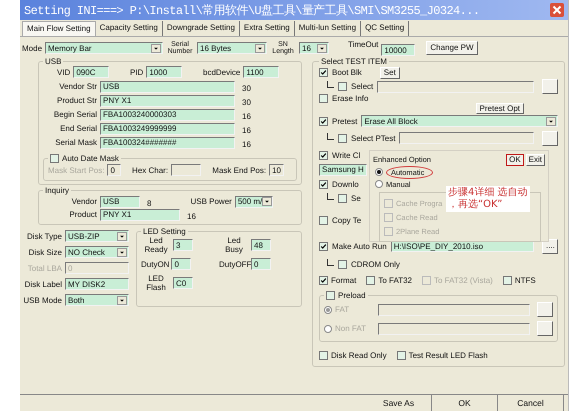 The image size is (582, 411). I want to click on text-field, so click(186, 170).